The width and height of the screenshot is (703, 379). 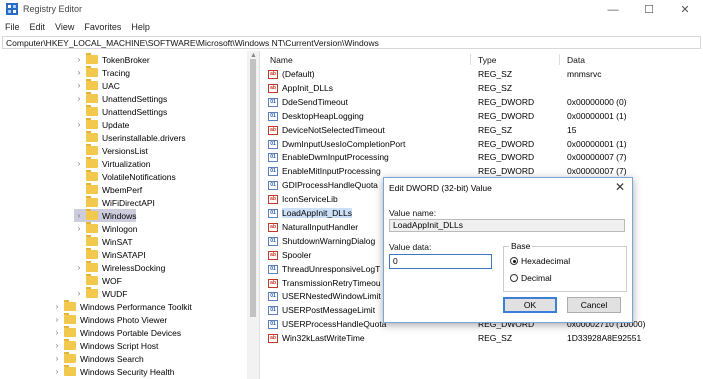 What do you see at coordinates (440, 261) in the screenshot?
I see `value-data-input: 0` at bounding box center [440, 261].